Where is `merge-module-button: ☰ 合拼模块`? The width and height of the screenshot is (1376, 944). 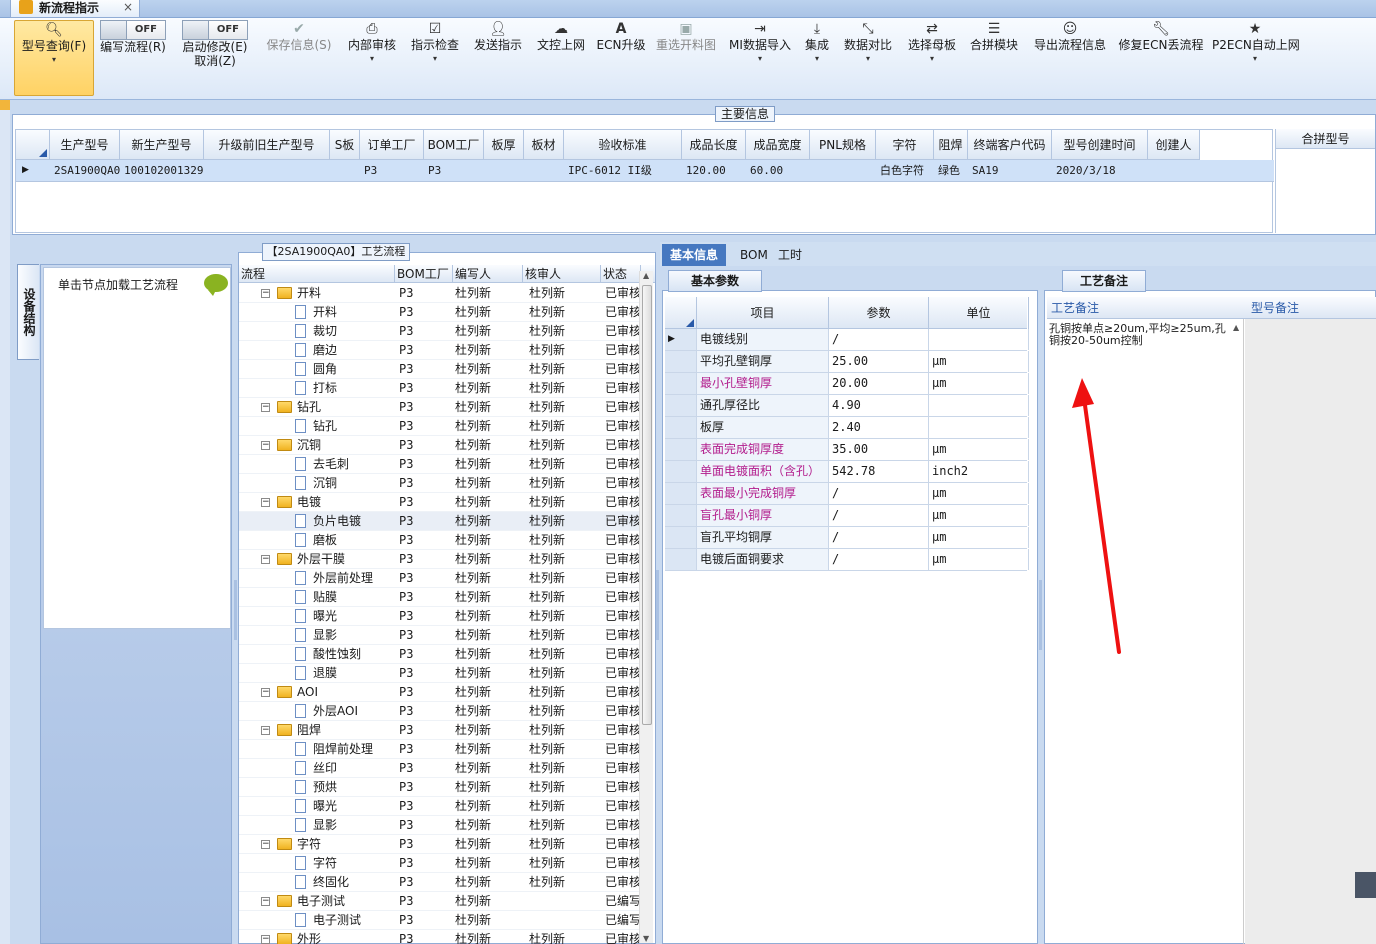
merge-module-button: ☰ 合拼模块 is located at coordinates (994, 58).